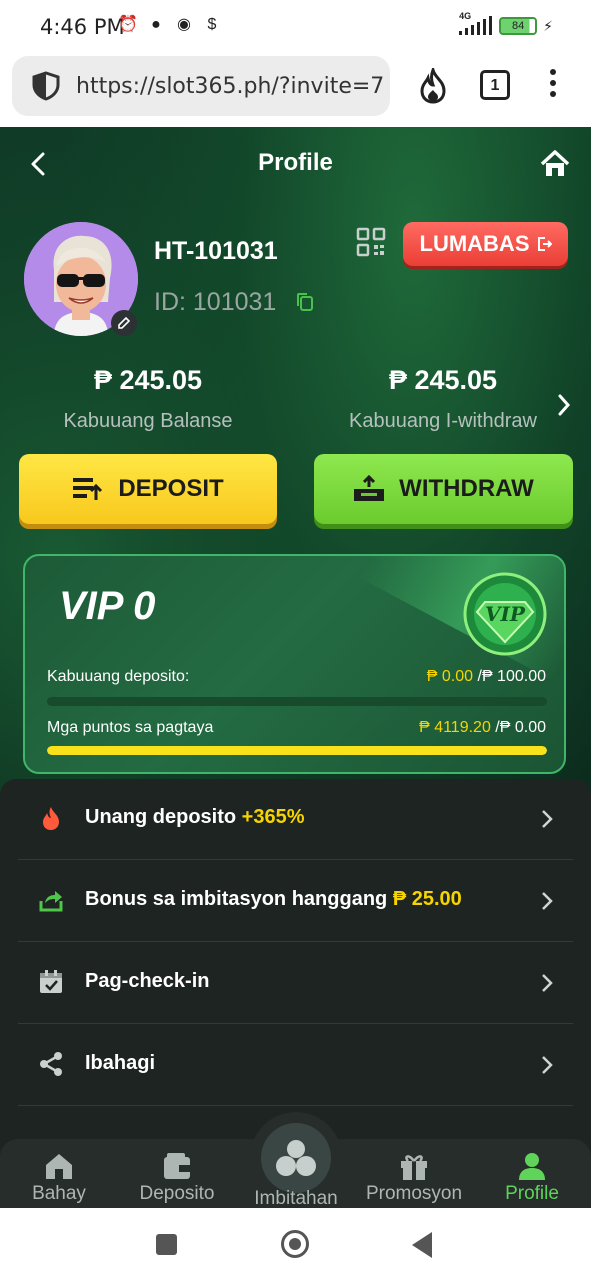  Describe the element at coordinates (118, 676) in the screenshot. I see `vip-deposit-label: Kabuuang deposito:` at that location.